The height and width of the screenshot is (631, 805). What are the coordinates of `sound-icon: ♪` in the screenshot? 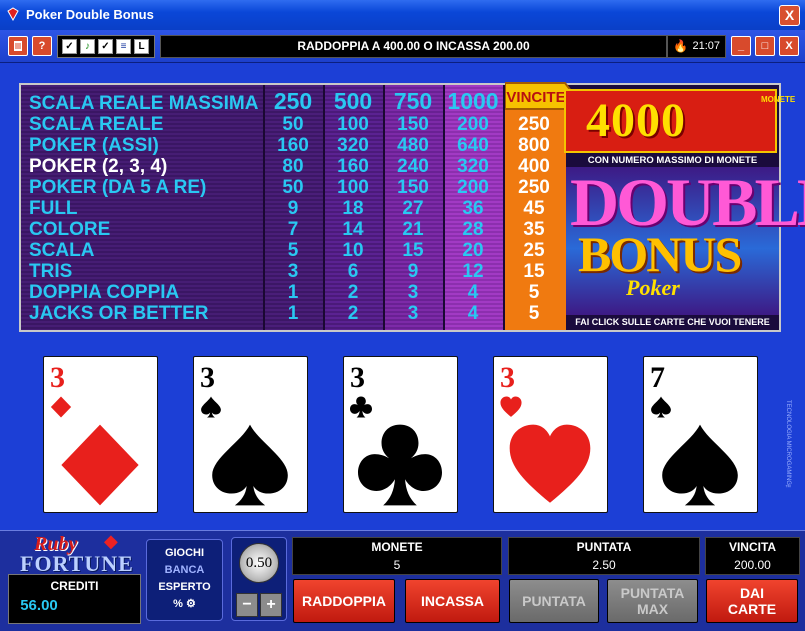 It's located at (87, 46).